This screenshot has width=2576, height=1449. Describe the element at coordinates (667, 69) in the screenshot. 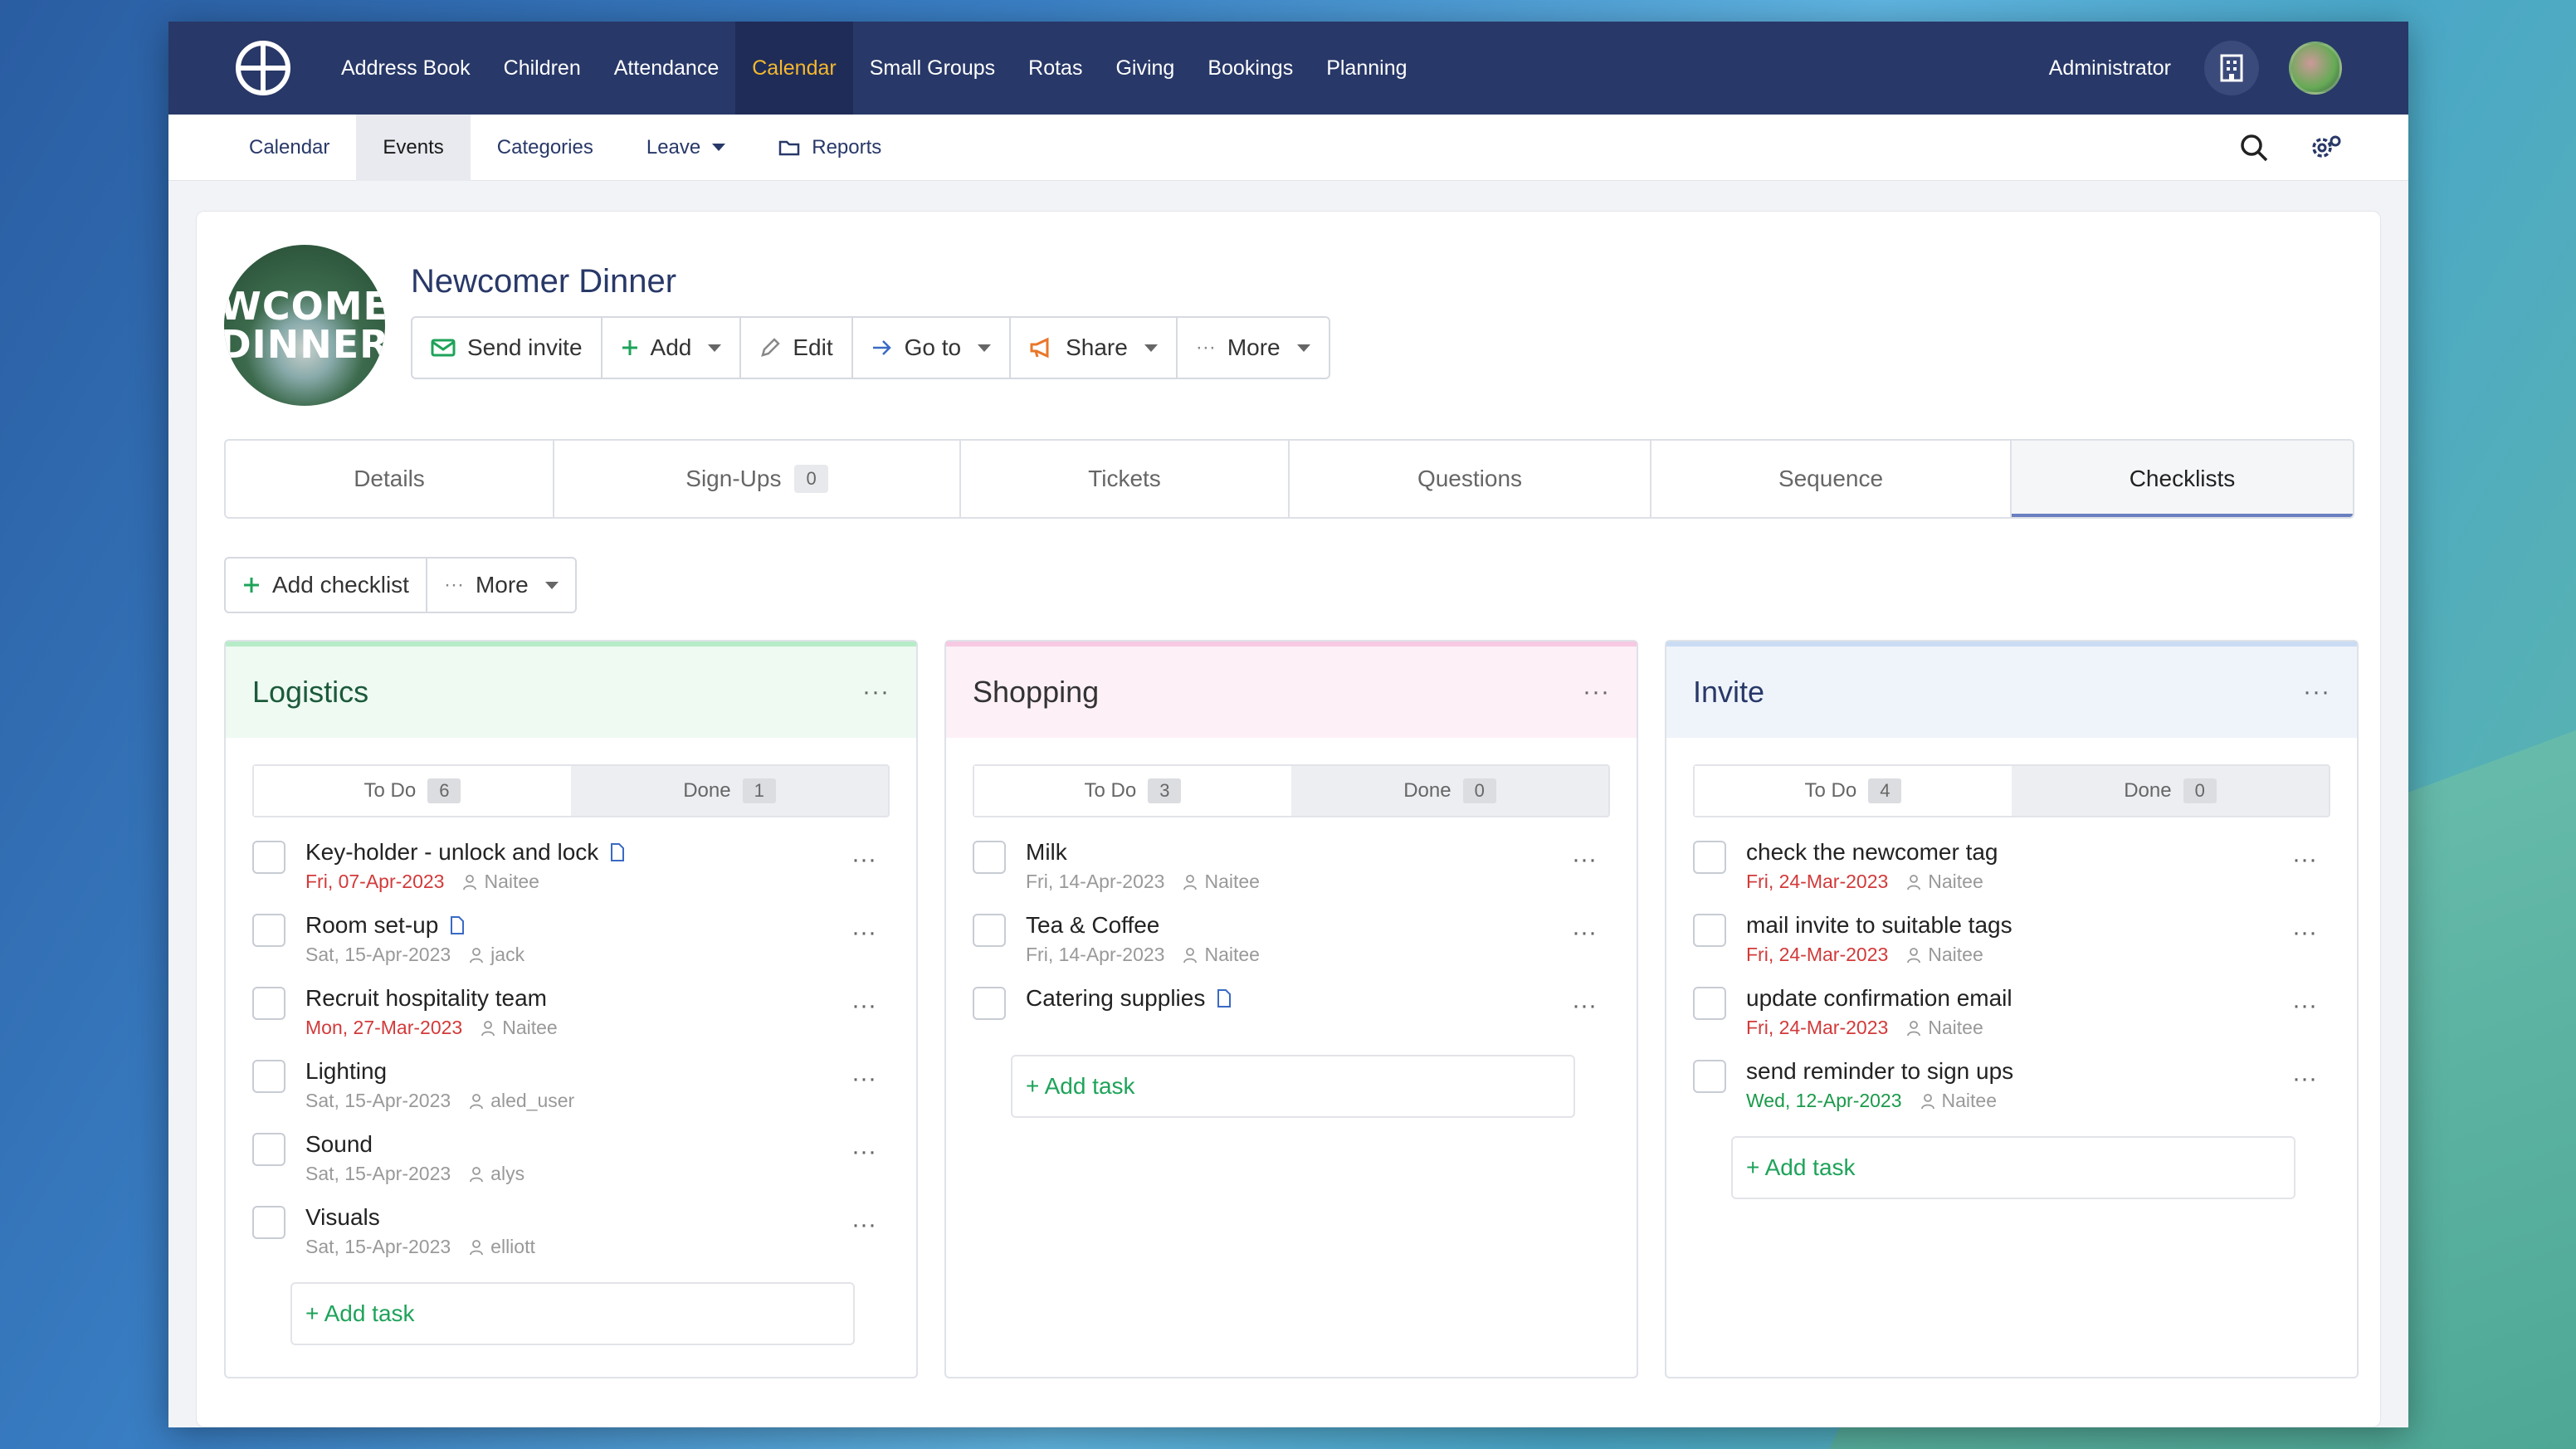

I see `nav-attendance: Attendance` at that location.